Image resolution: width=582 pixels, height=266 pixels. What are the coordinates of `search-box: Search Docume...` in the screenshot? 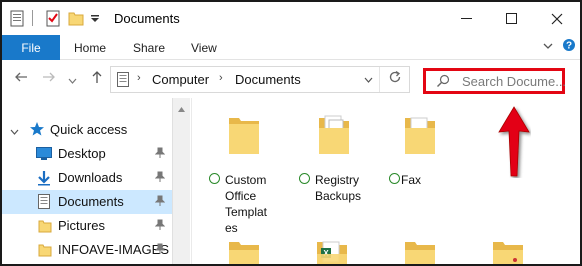 It's located at (494, 81).